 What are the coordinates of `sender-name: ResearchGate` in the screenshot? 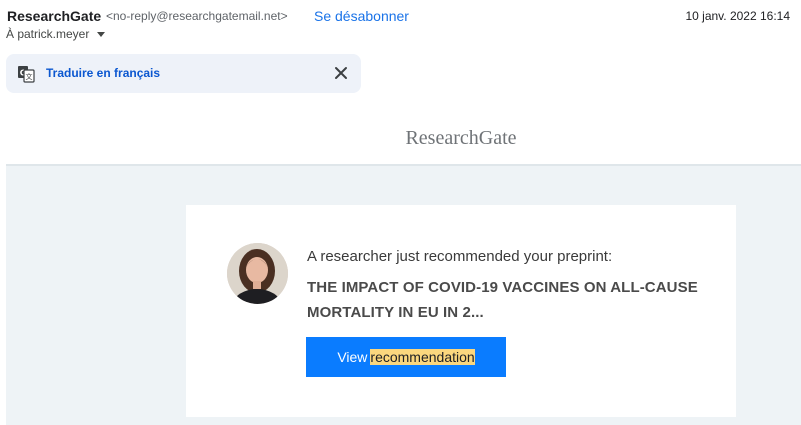 It's located at (54, 16).